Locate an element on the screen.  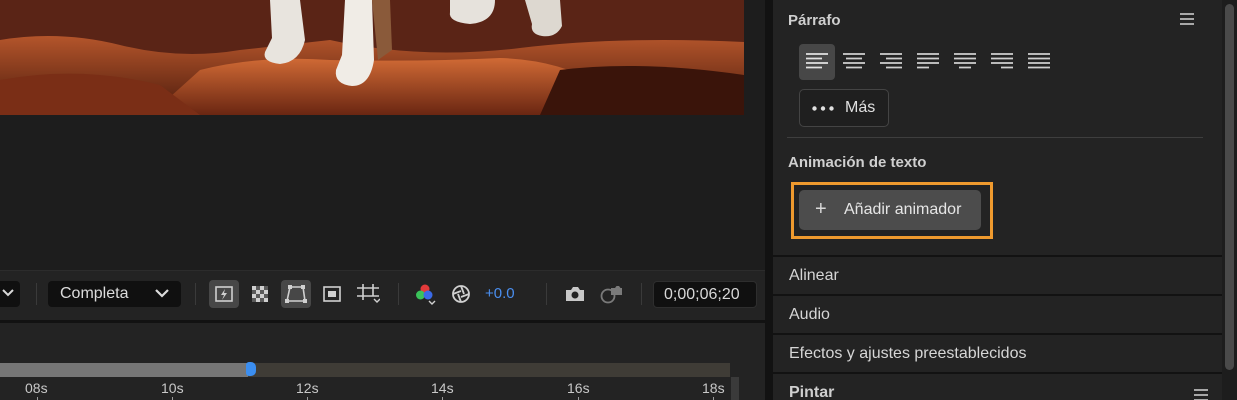
fast-previews-icon is located at coordinates (224, 294).